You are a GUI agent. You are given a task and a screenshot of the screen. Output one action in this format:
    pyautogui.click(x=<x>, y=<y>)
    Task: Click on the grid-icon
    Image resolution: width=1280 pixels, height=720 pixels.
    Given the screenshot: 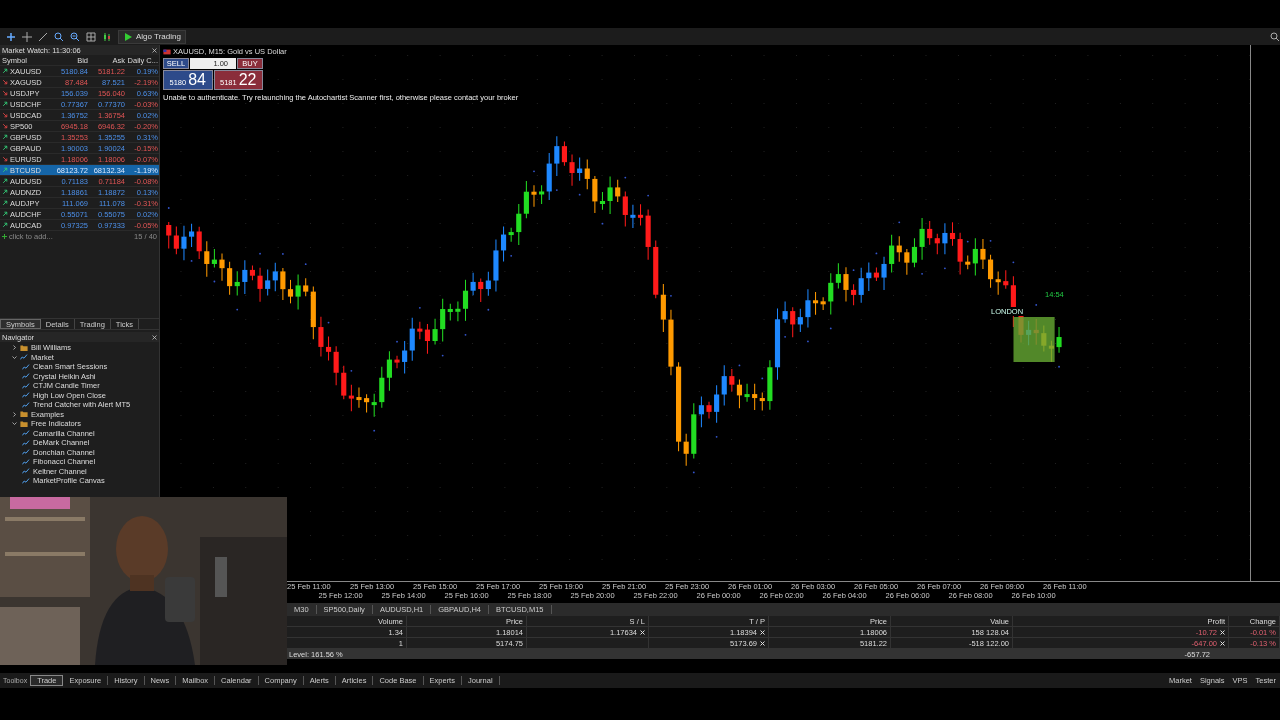 What is the action you would take?
    pyautogui.click(x=91, y=36)
    